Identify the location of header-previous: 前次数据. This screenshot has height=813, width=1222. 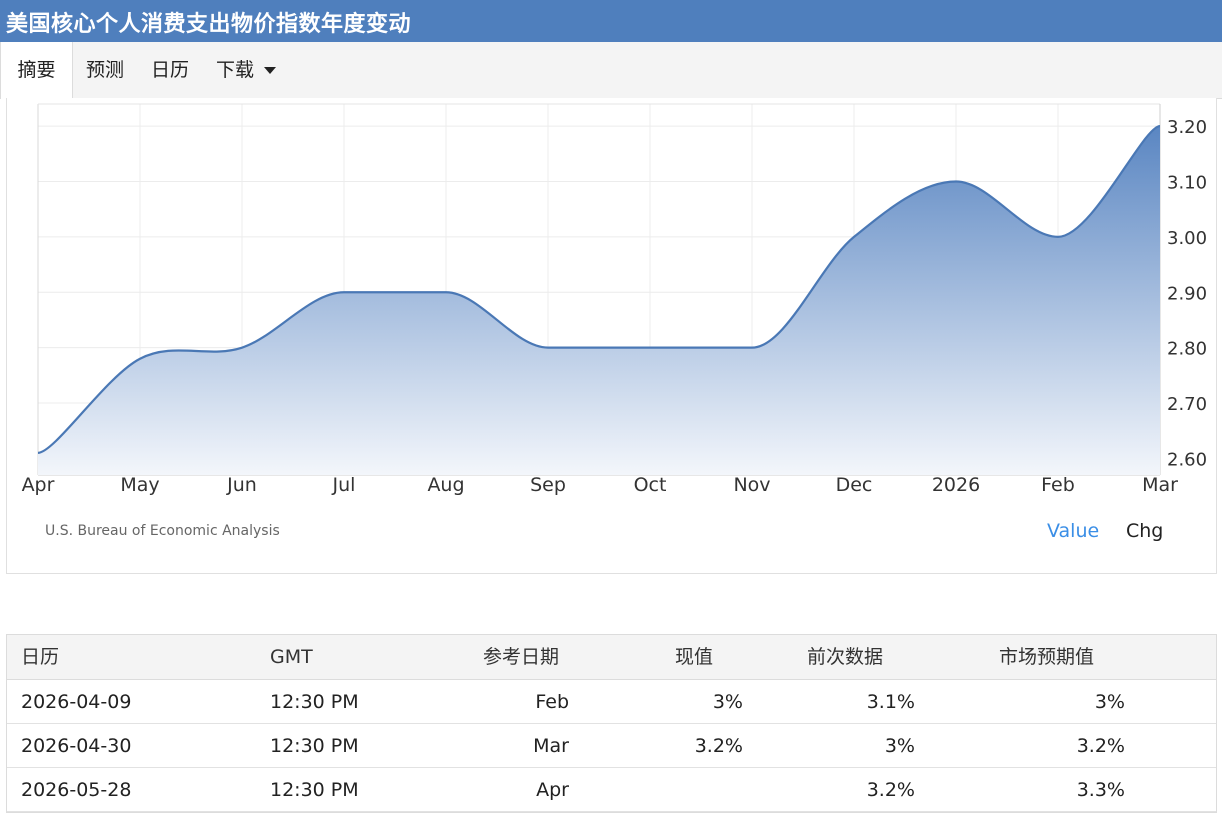
(845, 657).